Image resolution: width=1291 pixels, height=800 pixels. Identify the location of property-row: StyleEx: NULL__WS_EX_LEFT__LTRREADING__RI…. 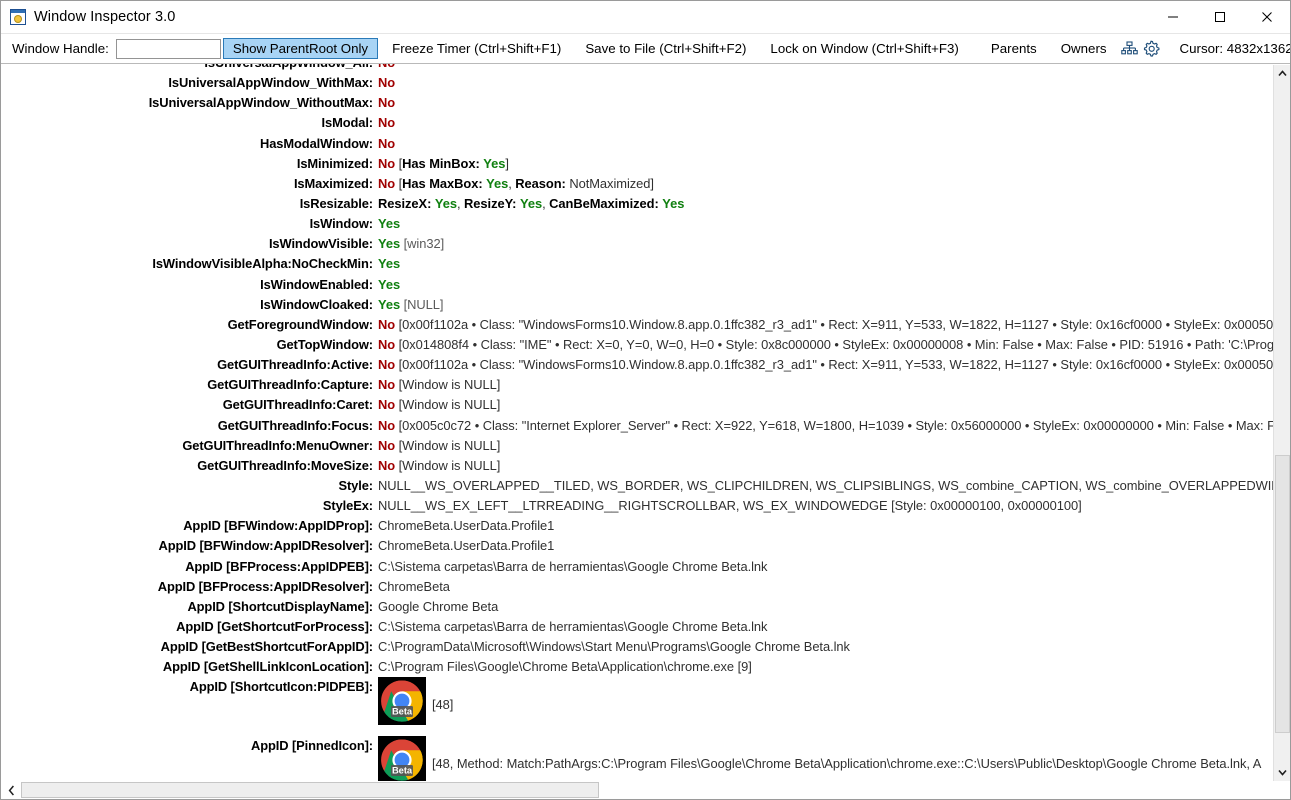
(645, 506).